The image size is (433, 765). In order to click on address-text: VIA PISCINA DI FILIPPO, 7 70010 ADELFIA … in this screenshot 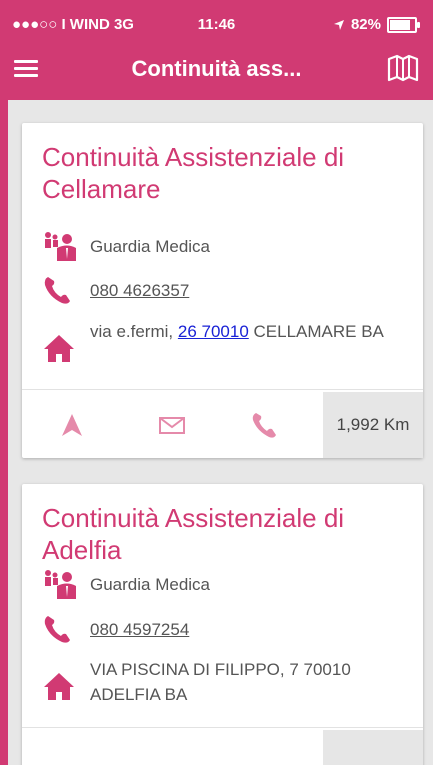, I will do `click(220, 682)`.